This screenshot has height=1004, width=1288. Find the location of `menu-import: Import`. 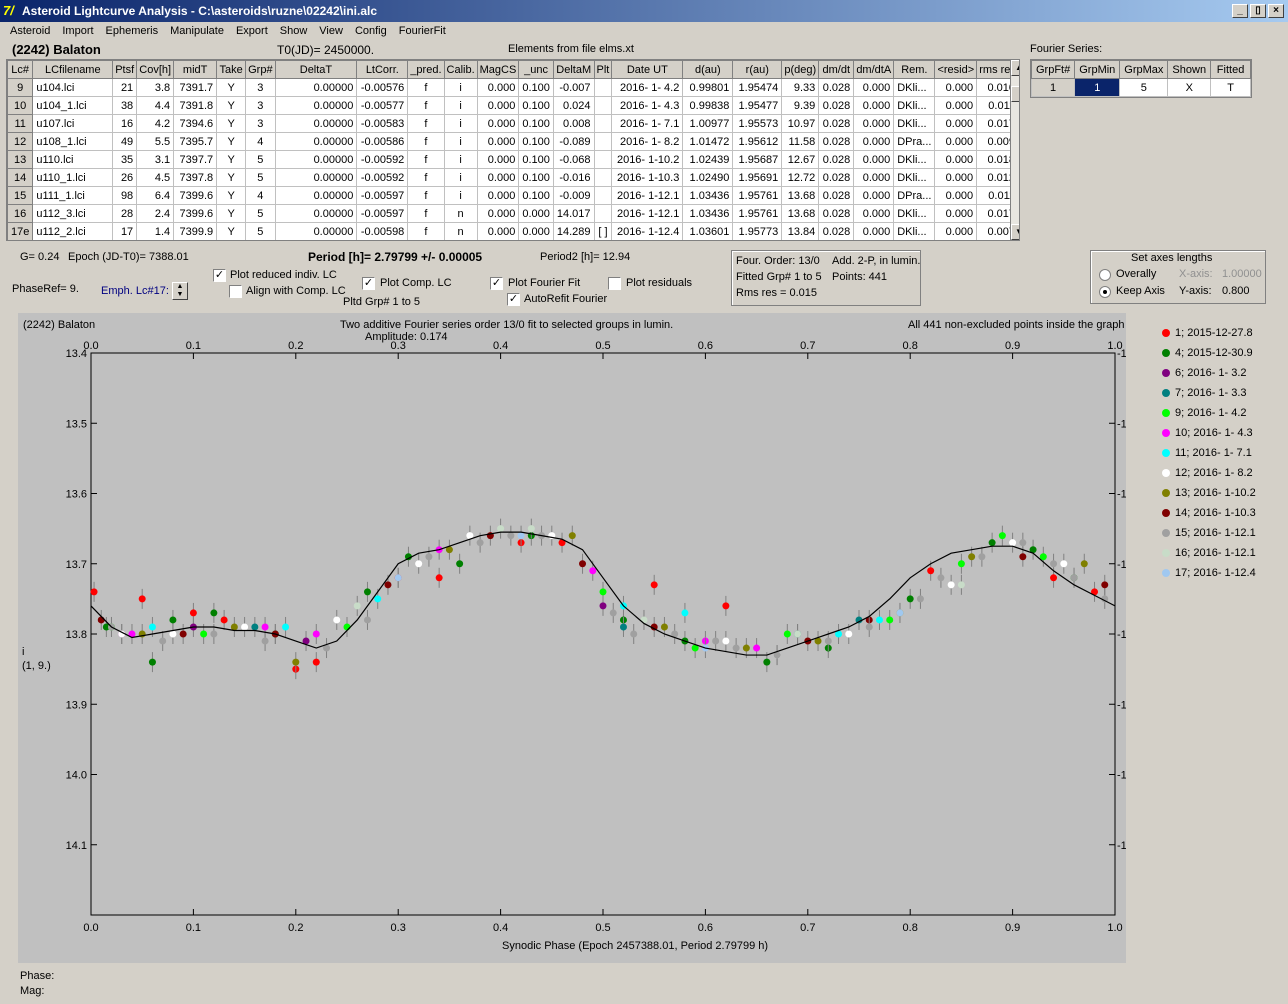

menu-import: Import is located at coordinates (77, 32).